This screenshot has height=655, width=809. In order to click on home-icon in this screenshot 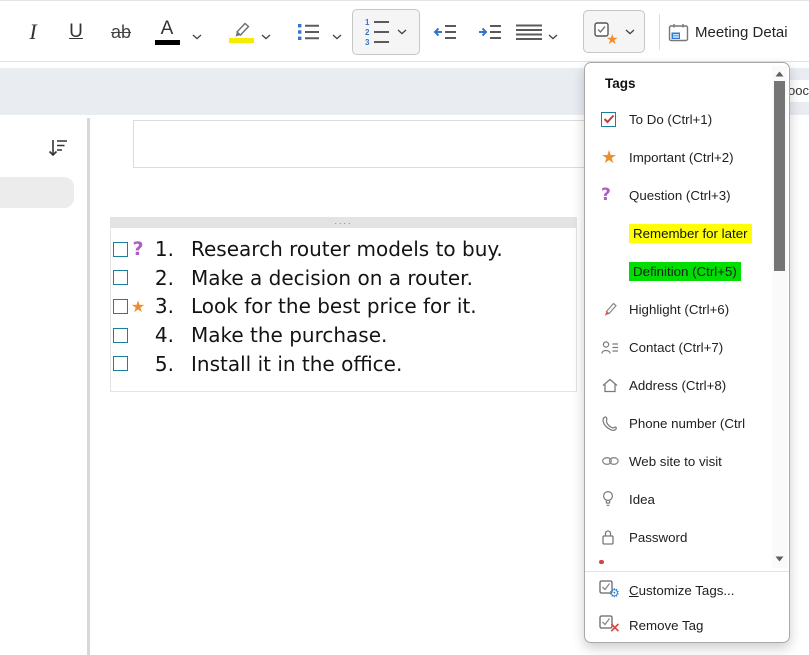, I will do `click(615, 385)`.